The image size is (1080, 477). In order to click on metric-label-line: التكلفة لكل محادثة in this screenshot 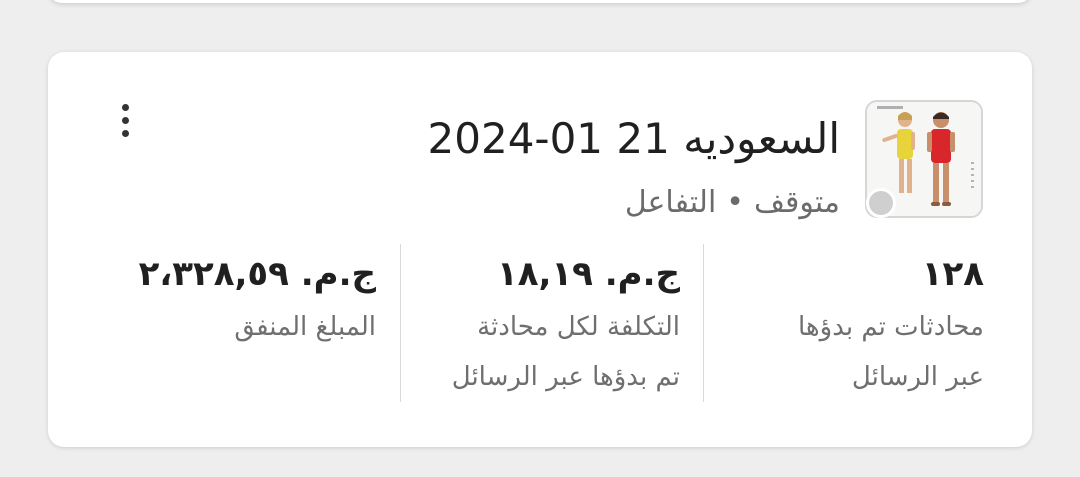, I will do `click(578, 327)`.